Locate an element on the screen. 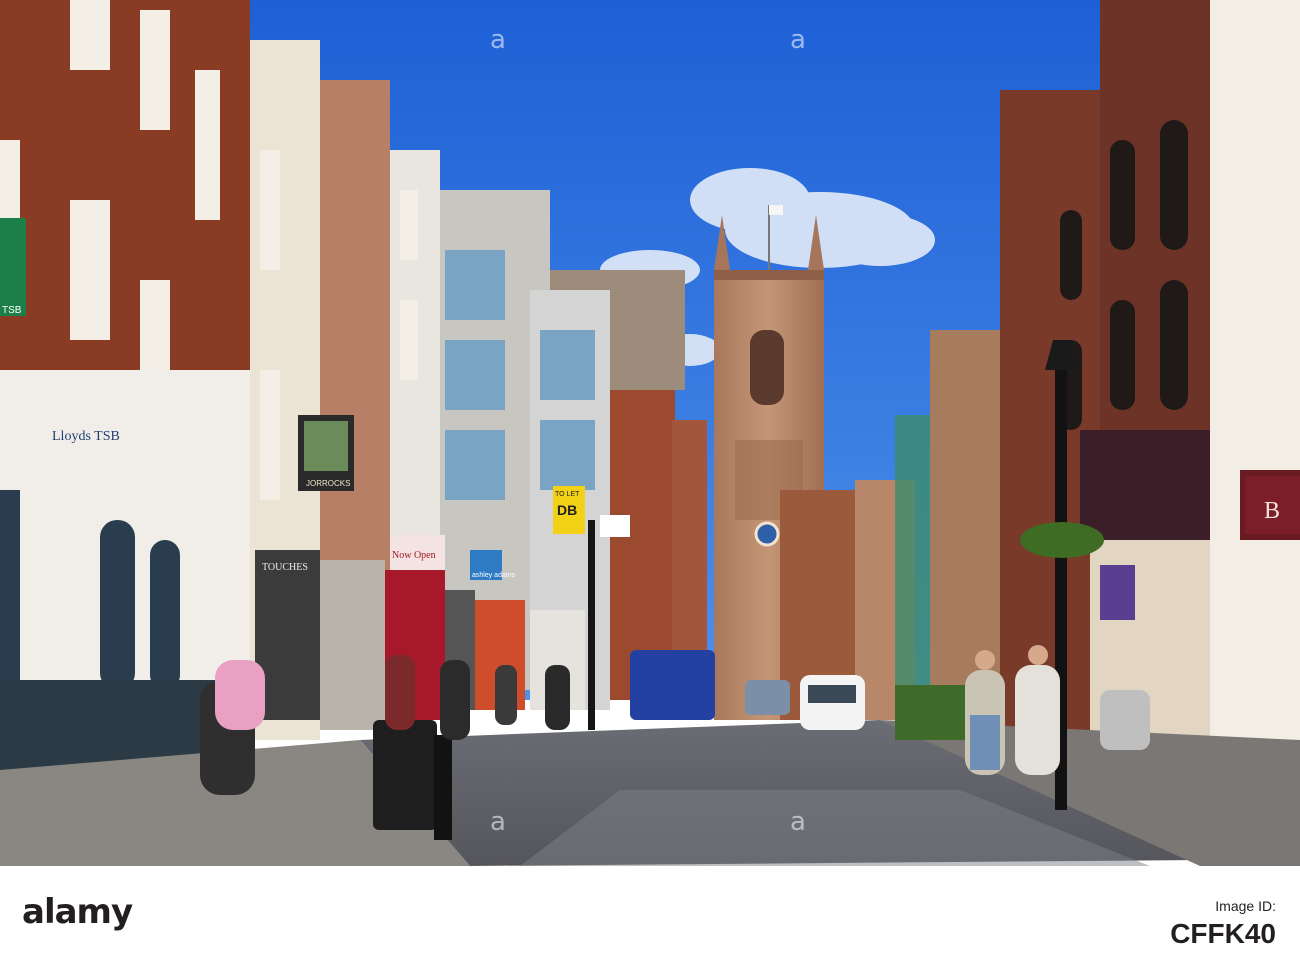 The height and width of the screenshot is (956, 1300). image-id-label: Image ID: is located at coordinates (1245, 906).